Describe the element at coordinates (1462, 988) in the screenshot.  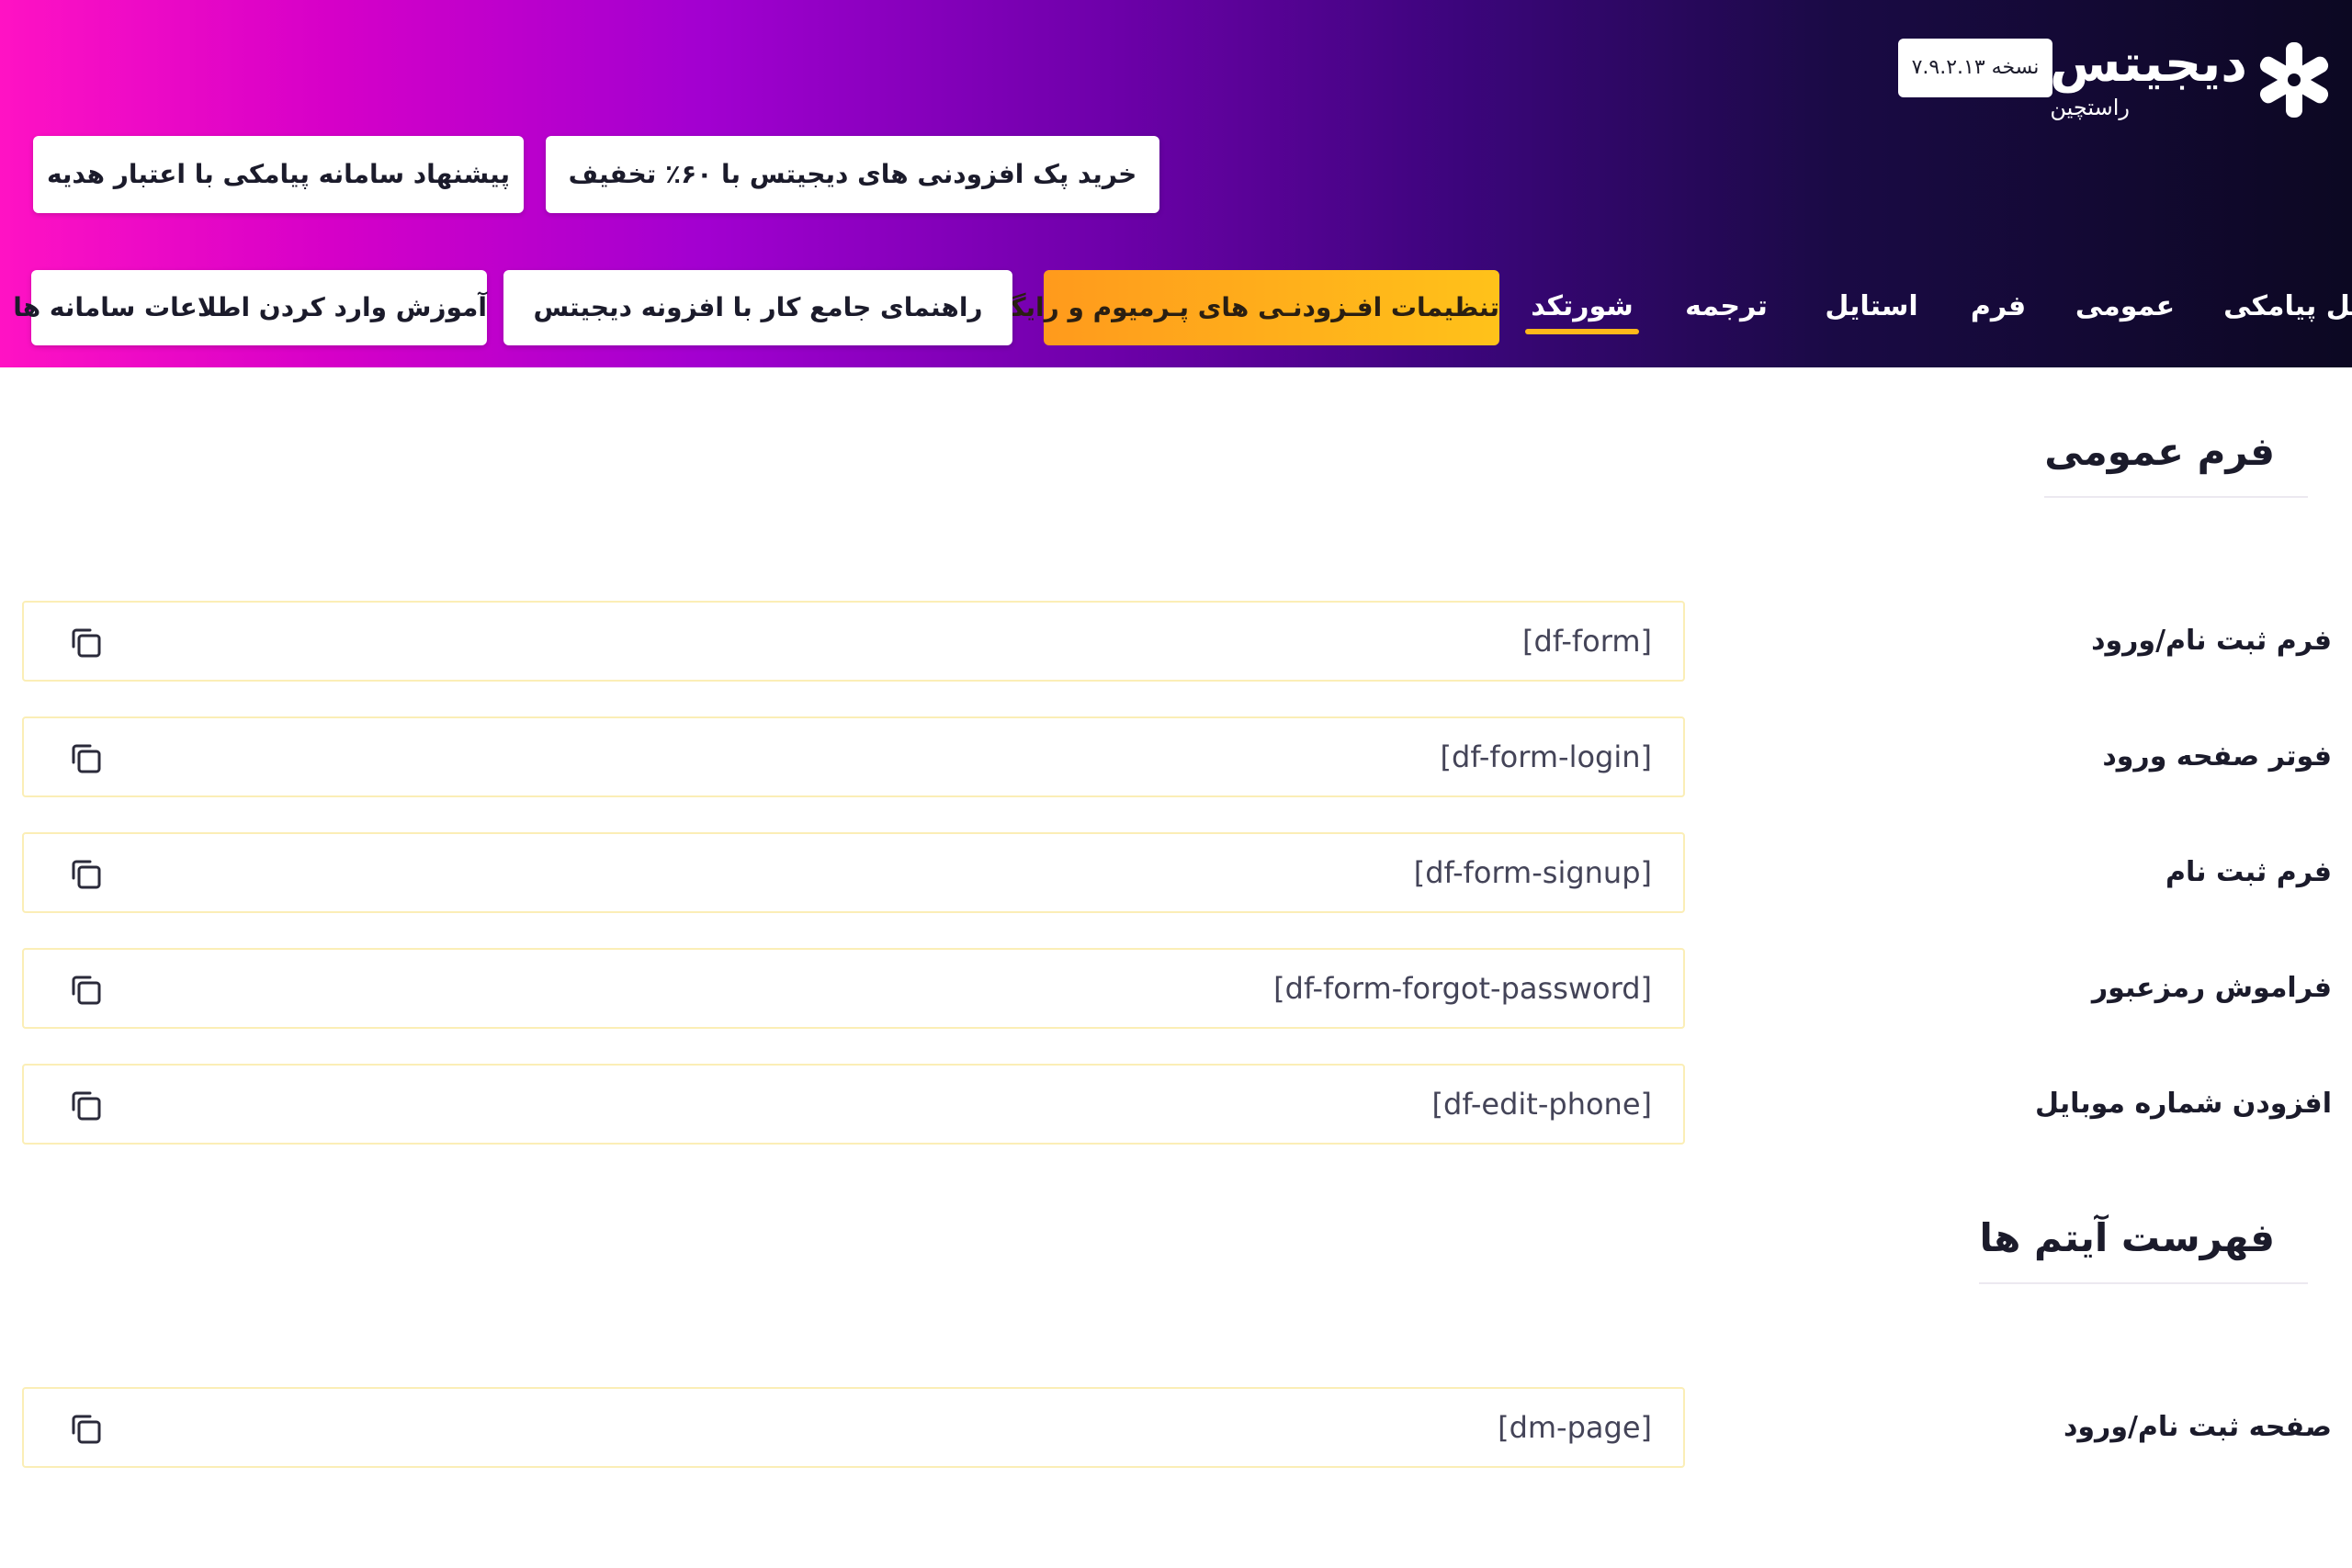
I see `shortcode-text: [df-form-forgot-password]` at that location.